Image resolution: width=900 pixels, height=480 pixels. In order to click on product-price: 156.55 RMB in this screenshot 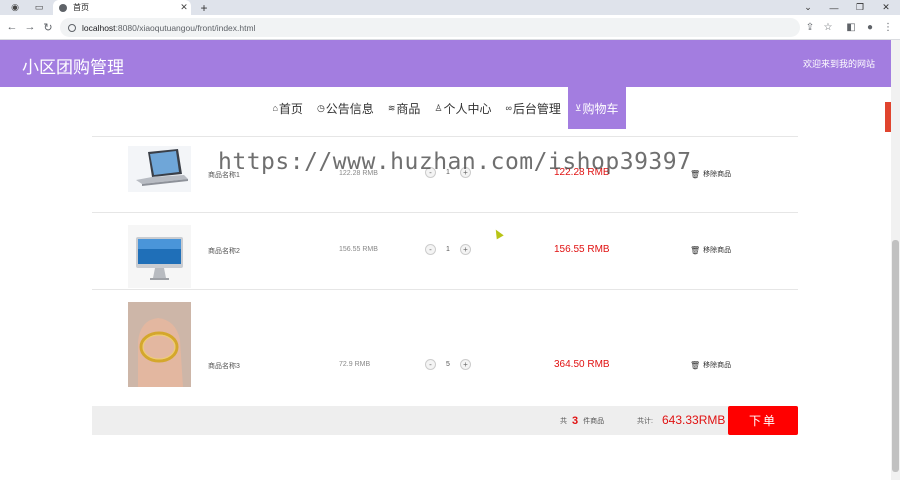, I will do `click(358, 249)`.